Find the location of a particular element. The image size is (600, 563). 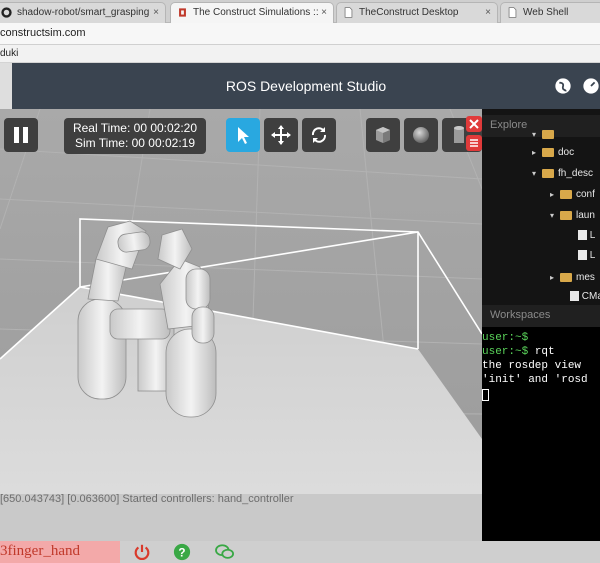

pause-icon is located at coordinates (21, 135).